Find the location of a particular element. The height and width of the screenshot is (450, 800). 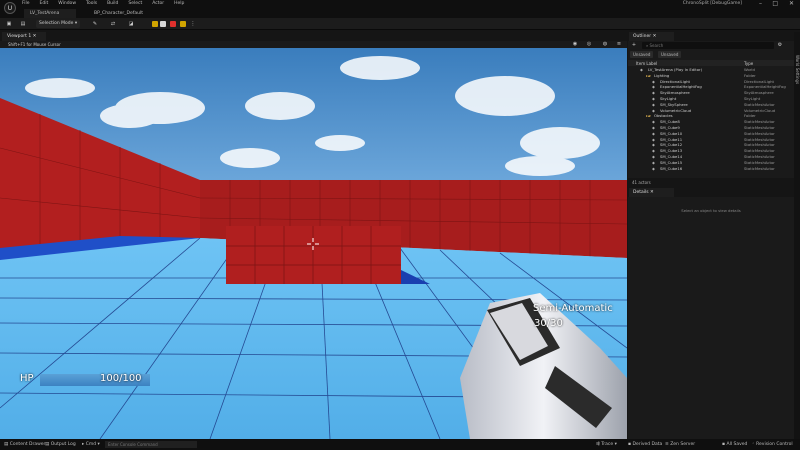

maximize-icon: □ is located at coordinates (775, 3).